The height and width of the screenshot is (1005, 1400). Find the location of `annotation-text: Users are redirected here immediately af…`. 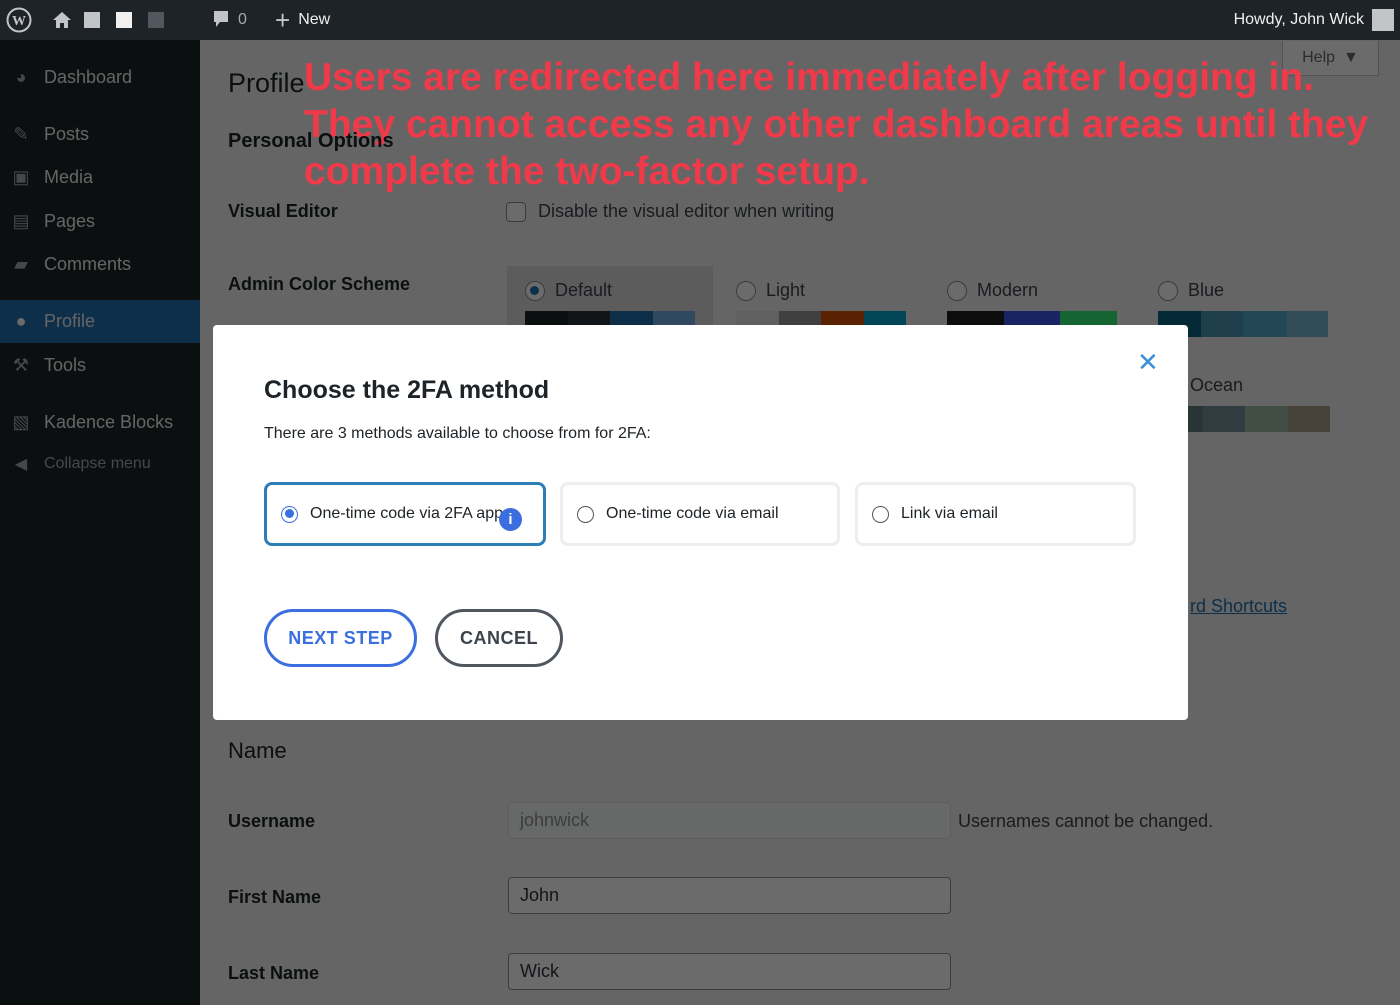

annotation-text: Users are redirected here immediately af… is located at coordinates (836, 124).